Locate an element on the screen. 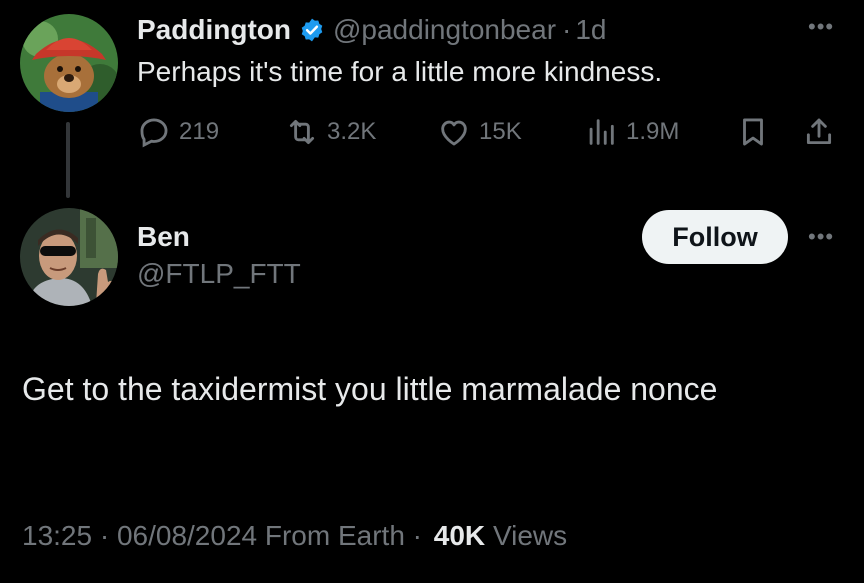 This screenshot has height=583, width=864. parent-tweet-header: Paddington @paddingtonbear · 1d is located at coordinates (372, 30).